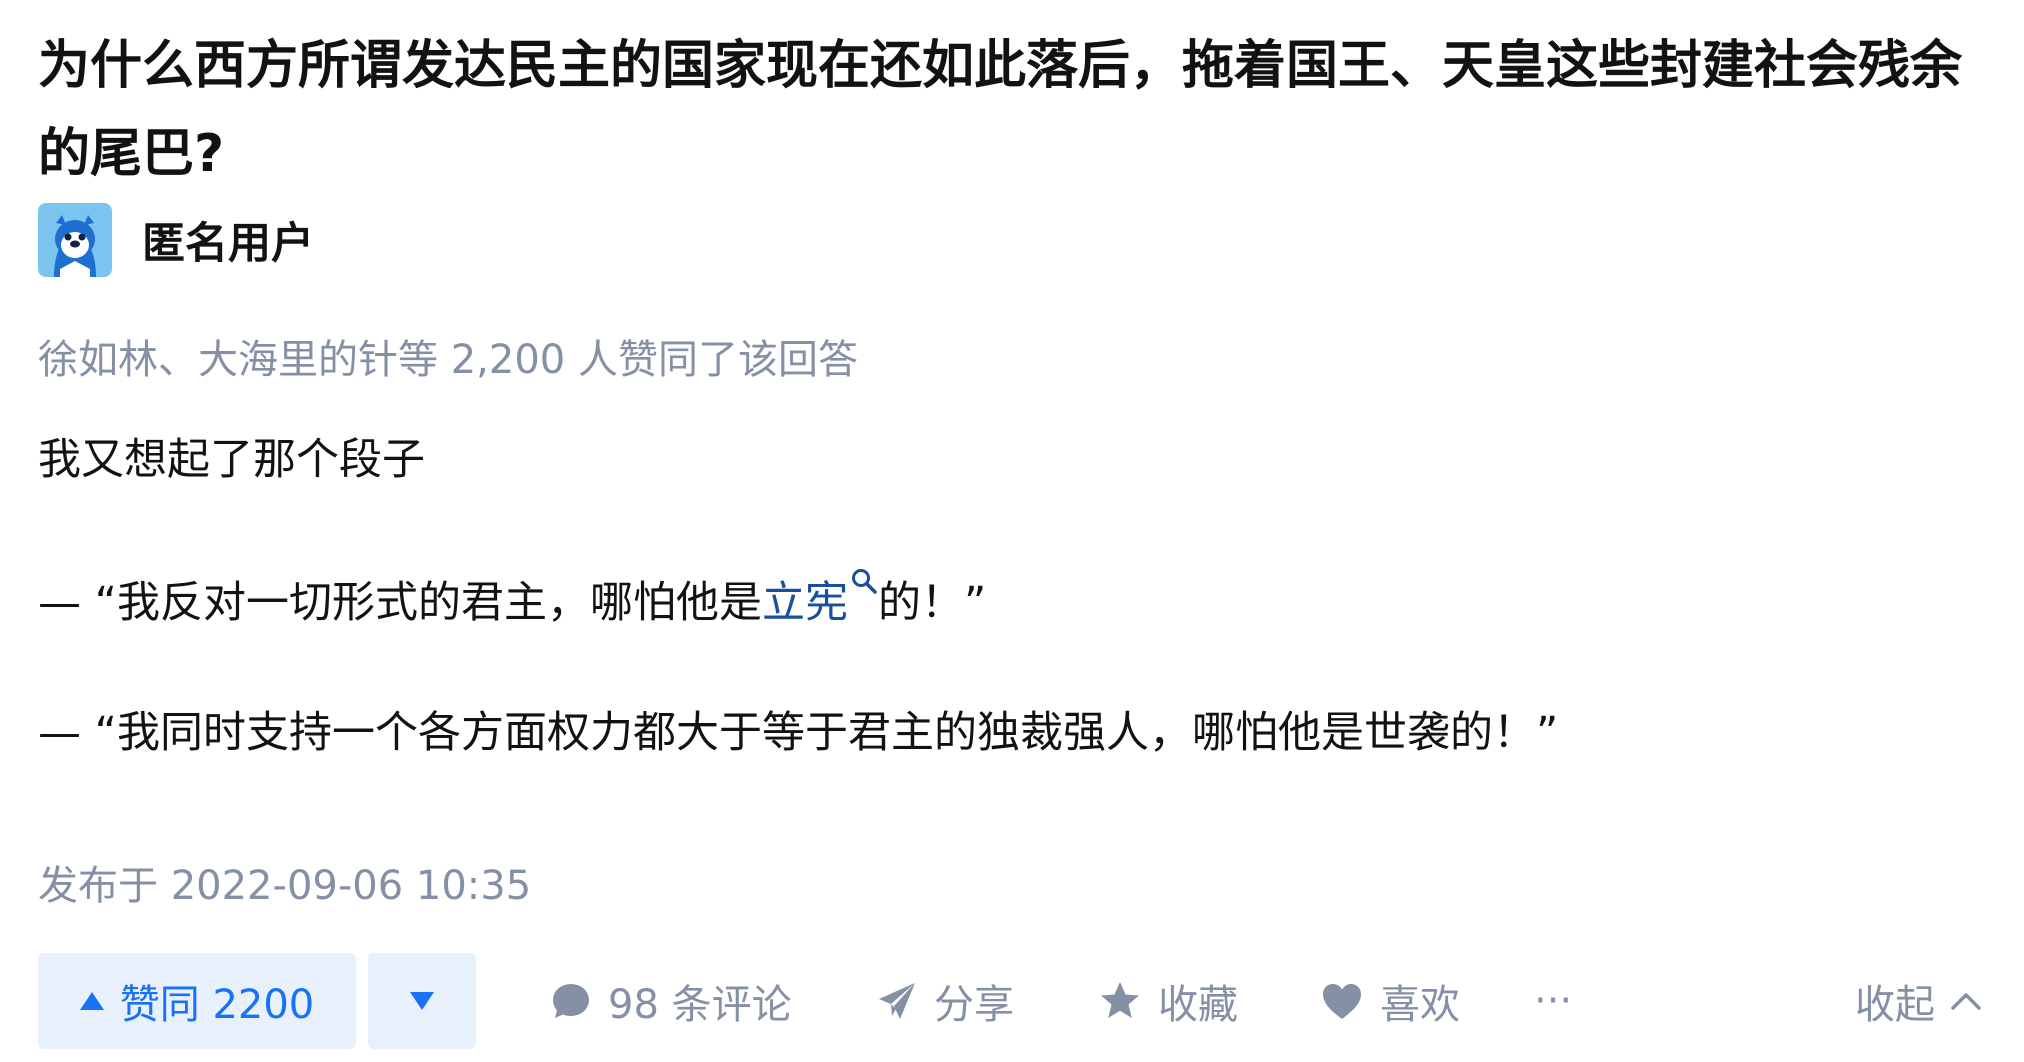 The height and width of the screenshot is (1062, 2024). I want to click on favorite-button: 收藏, so click(1168, 1001).